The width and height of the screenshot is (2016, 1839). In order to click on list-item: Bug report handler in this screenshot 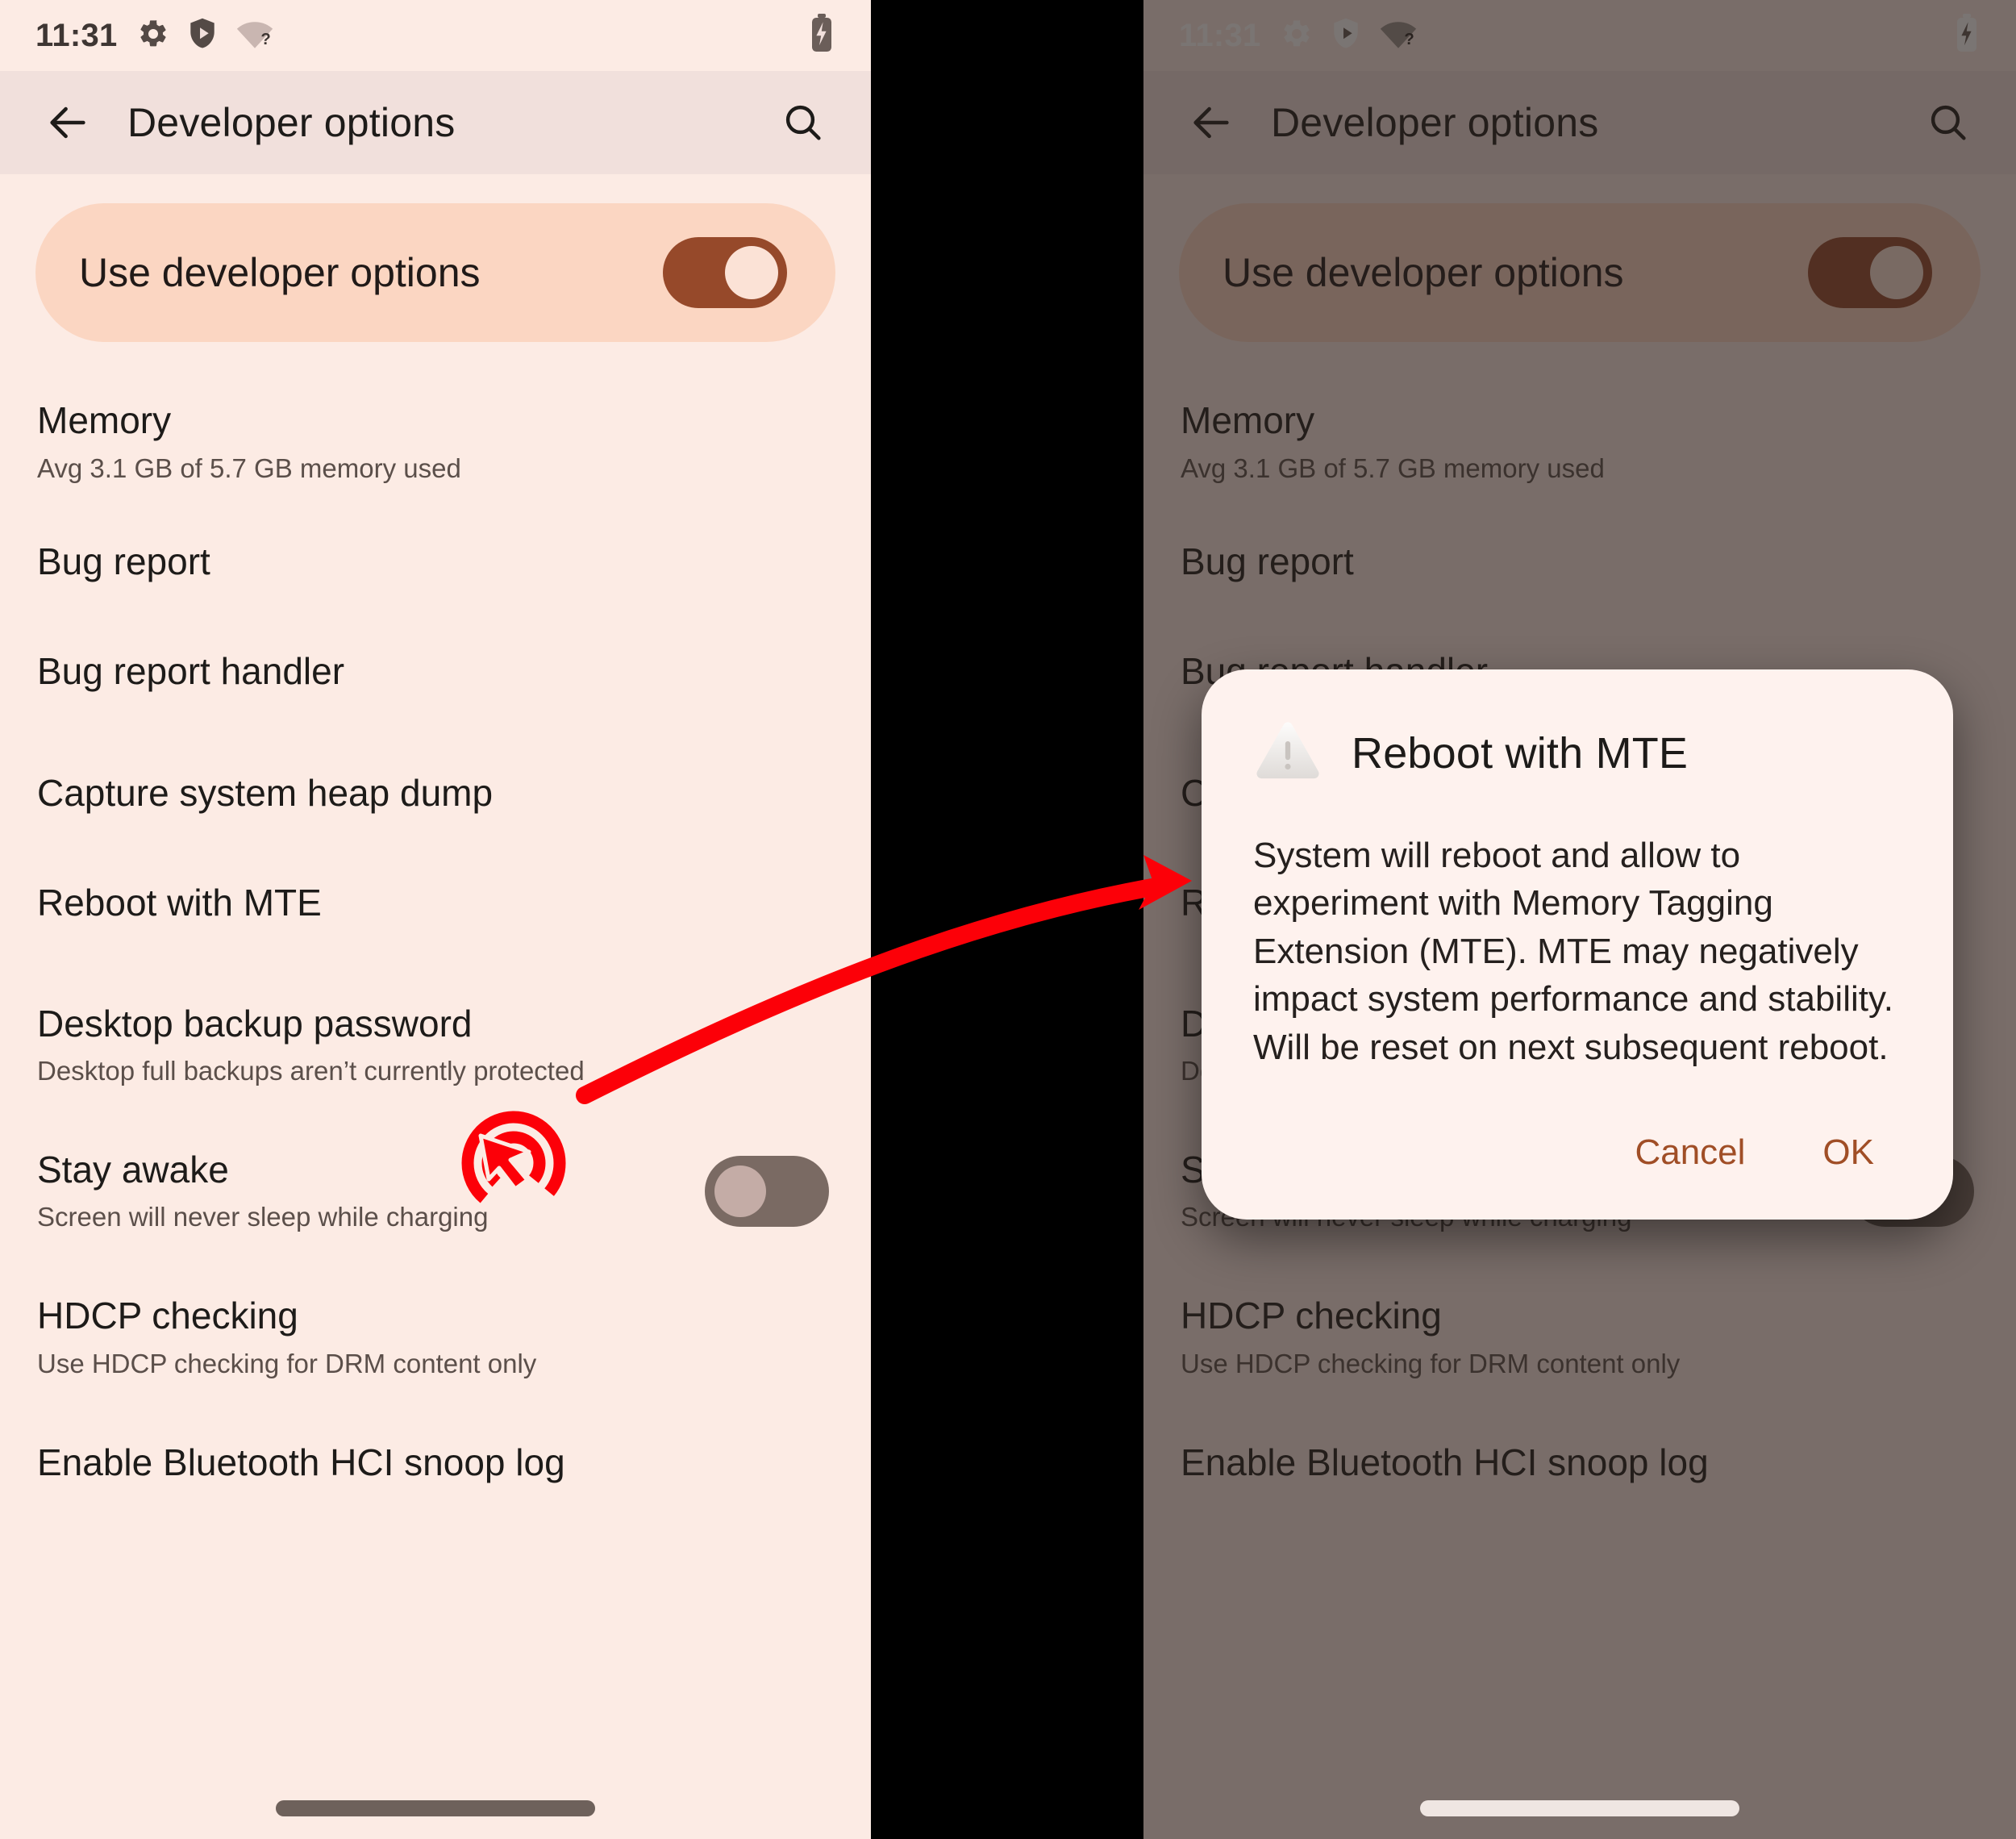, I will do `click(435, 672)`.